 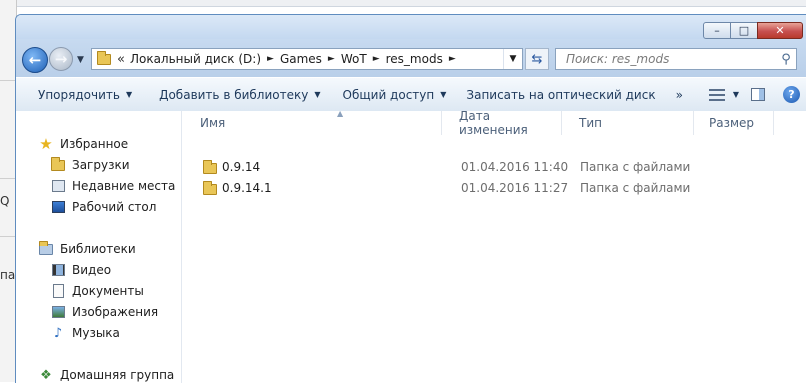 What do you see at coordinates (108, 291) in the screenshot?
I see `nav-documents-label: Документы` at bounding box center [108, 291].